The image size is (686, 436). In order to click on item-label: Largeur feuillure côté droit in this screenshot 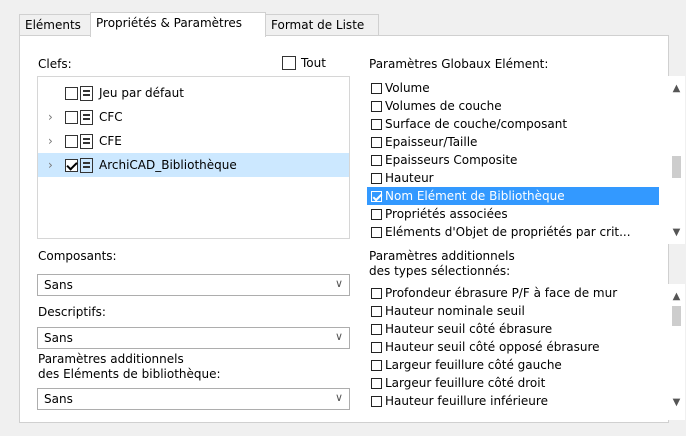, I will do `click(465, 383)`.